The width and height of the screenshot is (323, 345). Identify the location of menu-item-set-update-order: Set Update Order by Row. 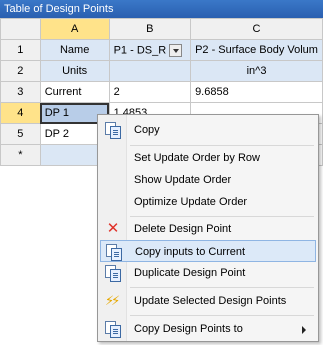
(208, 158).